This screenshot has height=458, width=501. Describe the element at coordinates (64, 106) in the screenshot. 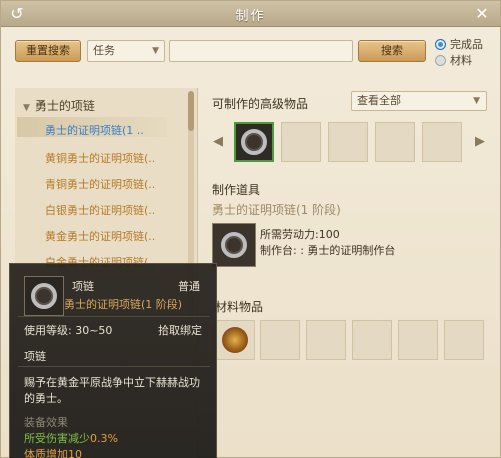

I see `tree-header-label: 勇士的项链` at that location.